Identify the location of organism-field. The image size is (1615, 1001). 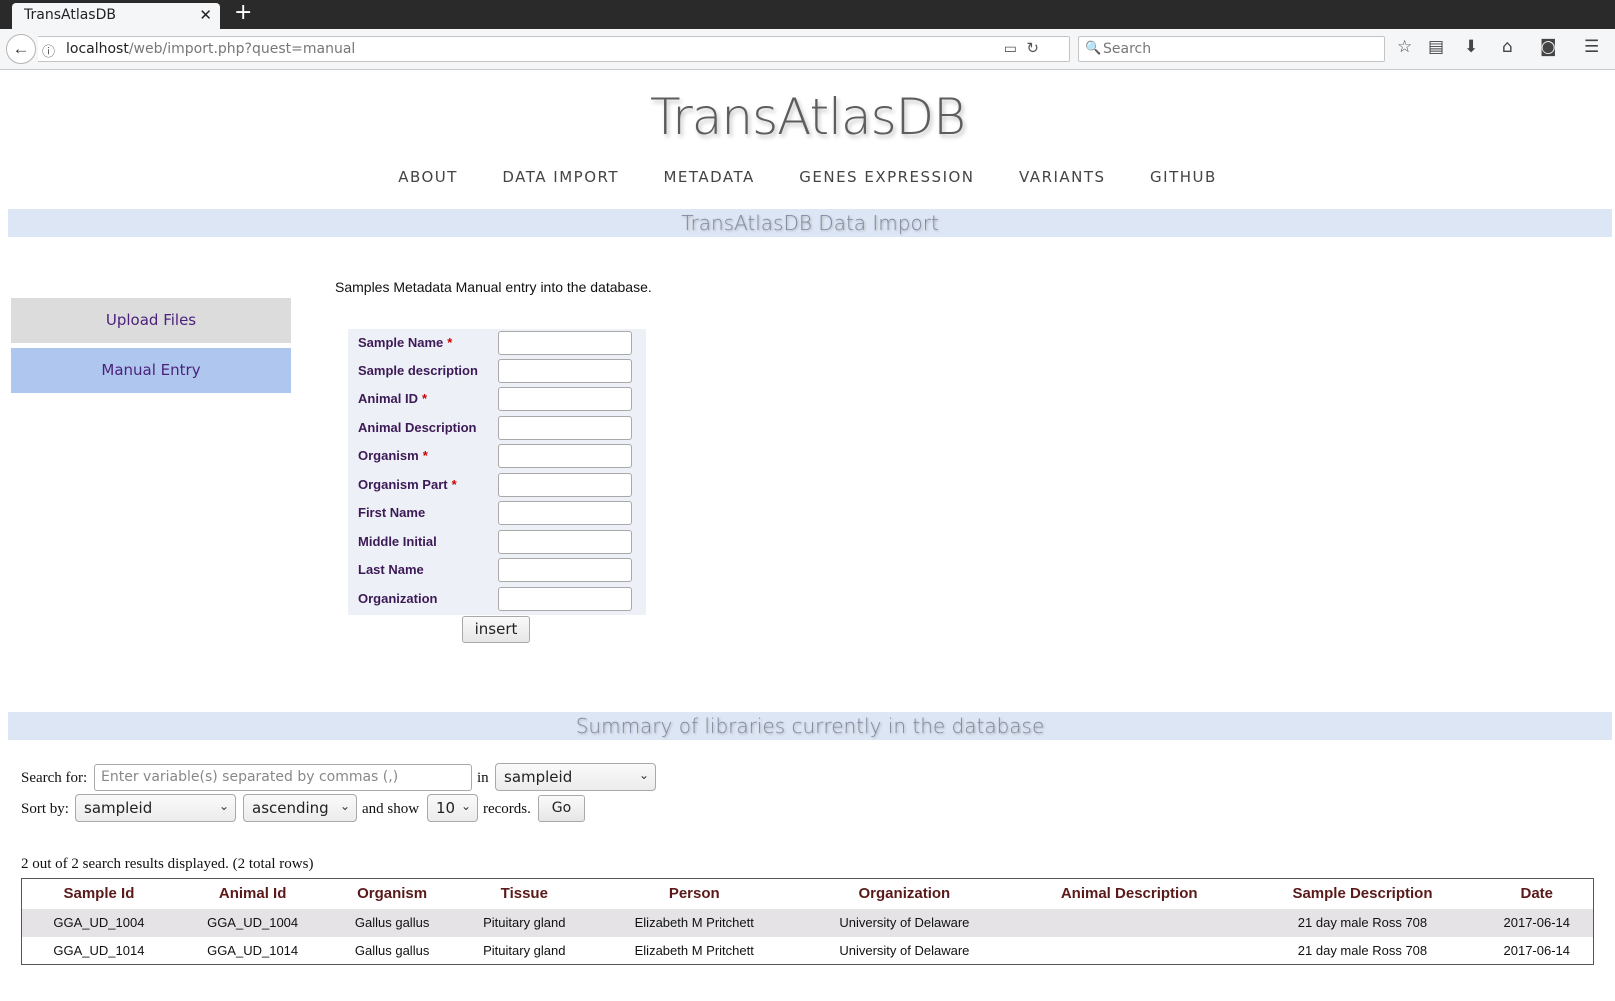
(565, 456).